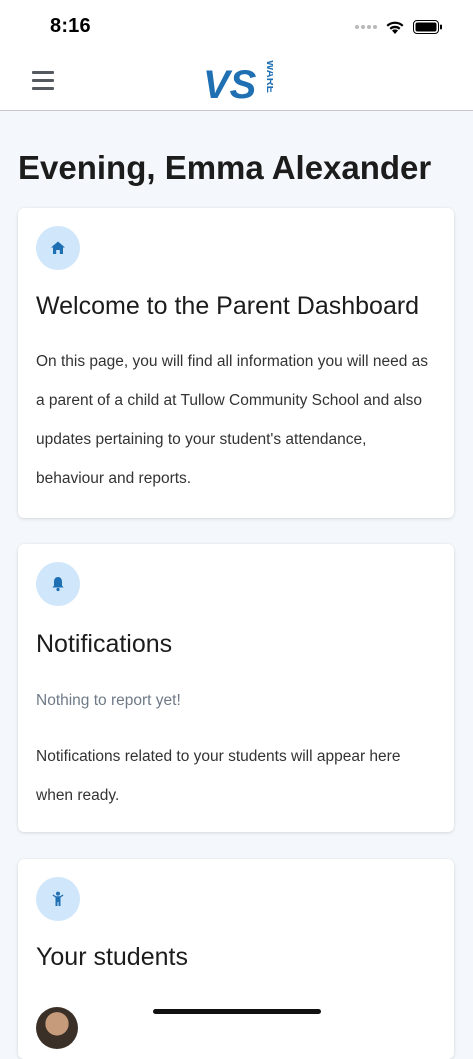 This screenshot has height=1059, width=473. I want to click on svg-text: VS, so click(230, 84).